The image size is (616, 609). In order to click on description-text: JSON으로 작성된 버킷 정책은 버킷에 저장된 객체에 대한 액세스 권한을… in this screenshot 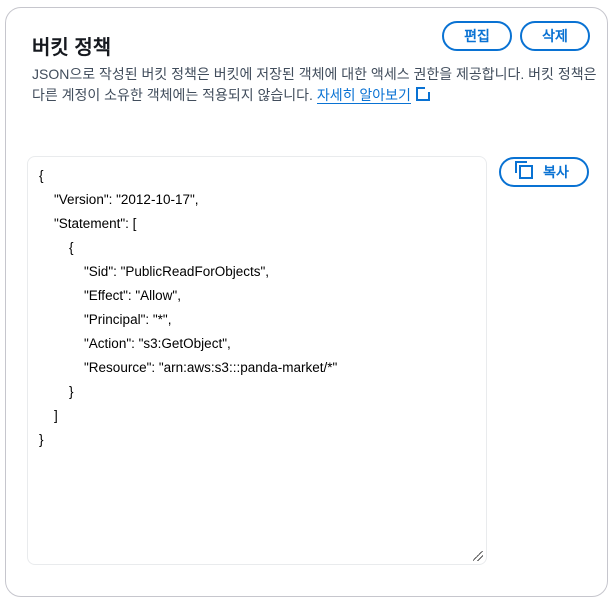, I will do `click(314, 84)`.